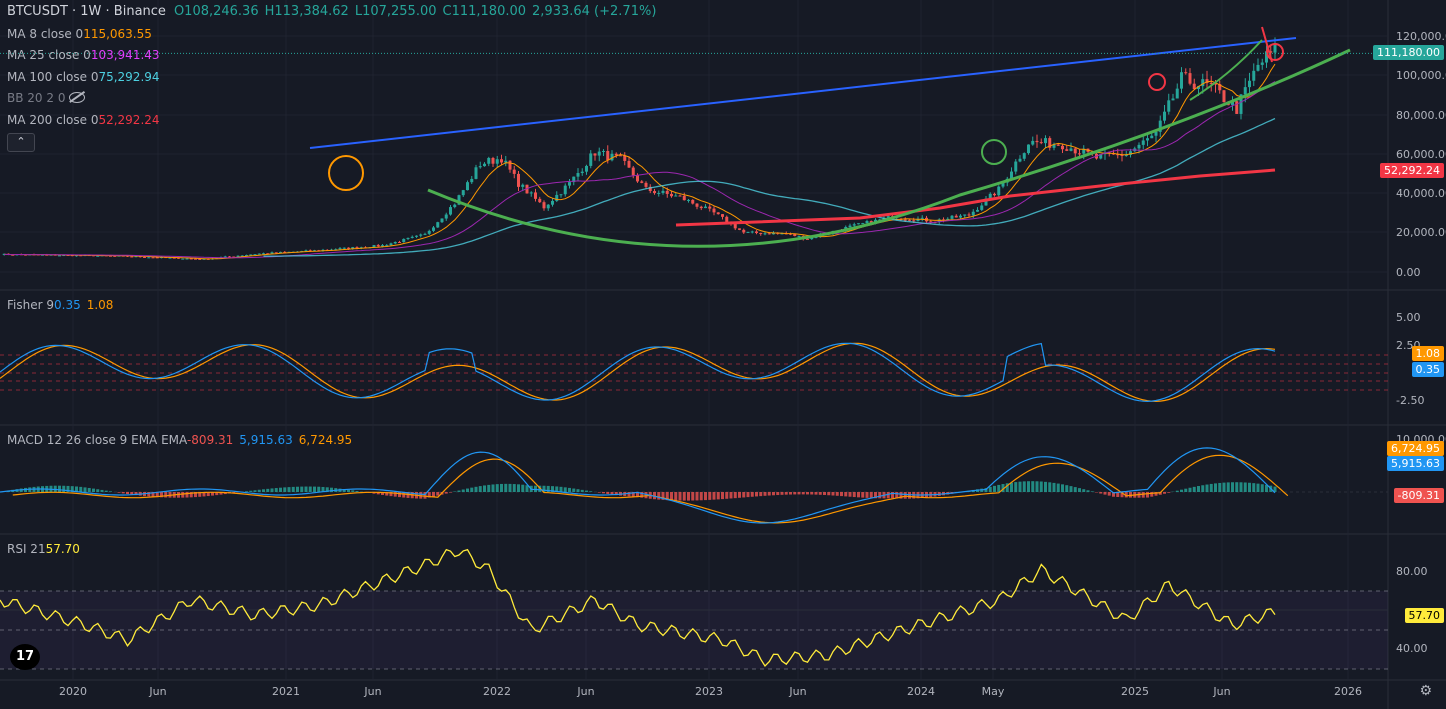 Image resolution: width=1446 pixels, height=709 pixels. Describe the element at coordinates (1421, 193) in the screenshot. I see `price-axis-label: 40,000.00` at that location.